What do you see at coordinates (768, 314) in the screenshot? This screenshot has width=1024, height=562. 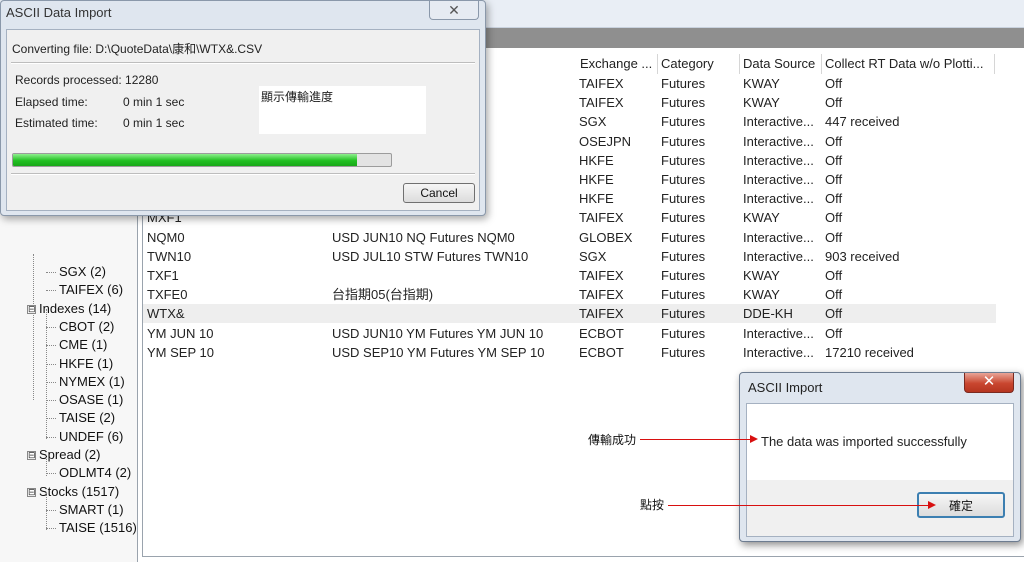 I see `cell-data-source: DDE-KH` at bounding box center [768, 314].